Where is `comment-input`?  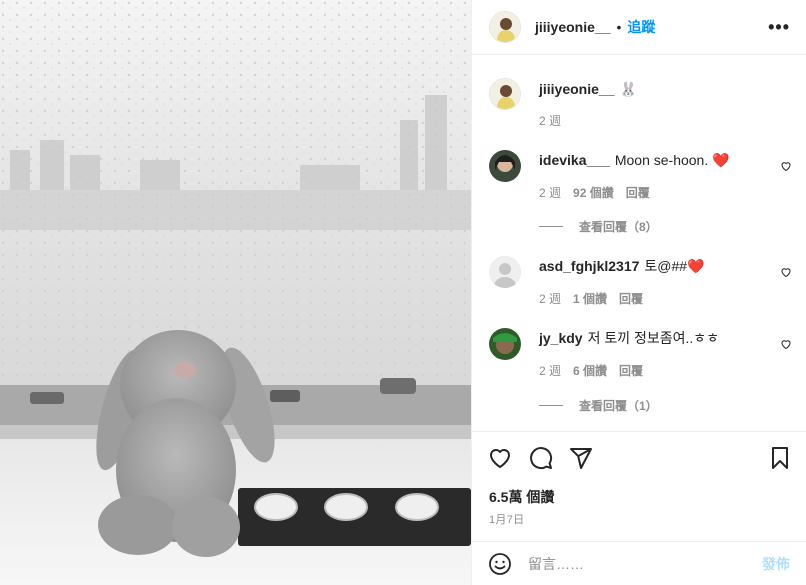
comment-input is located at coordinates (645, 563).